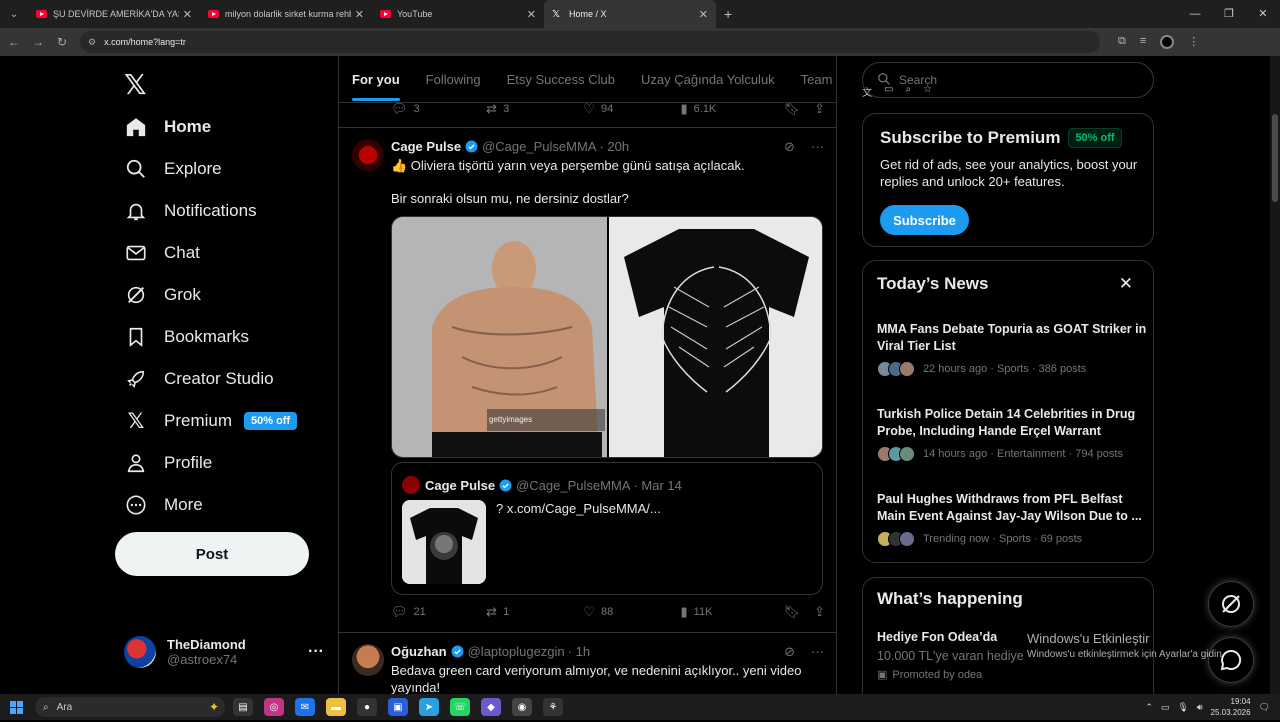  Describe the element at coordinates (224, 652) in the screenshot. I see `account-switcher: TheDiamond @astroex74 ···` at that location.